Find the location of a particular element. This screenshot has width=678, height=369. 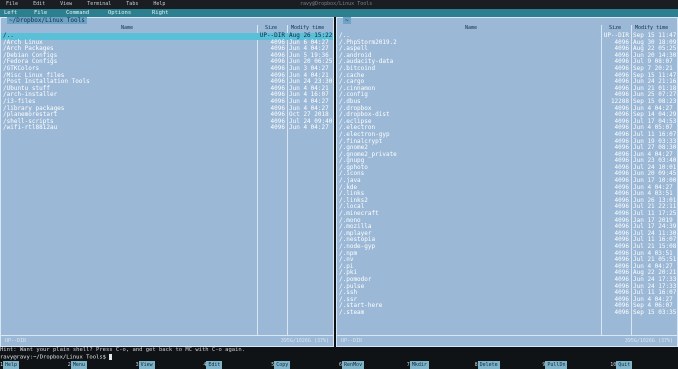

right-panel-disk: 395G/1026G (37%) is located at coordinates (648, 341).